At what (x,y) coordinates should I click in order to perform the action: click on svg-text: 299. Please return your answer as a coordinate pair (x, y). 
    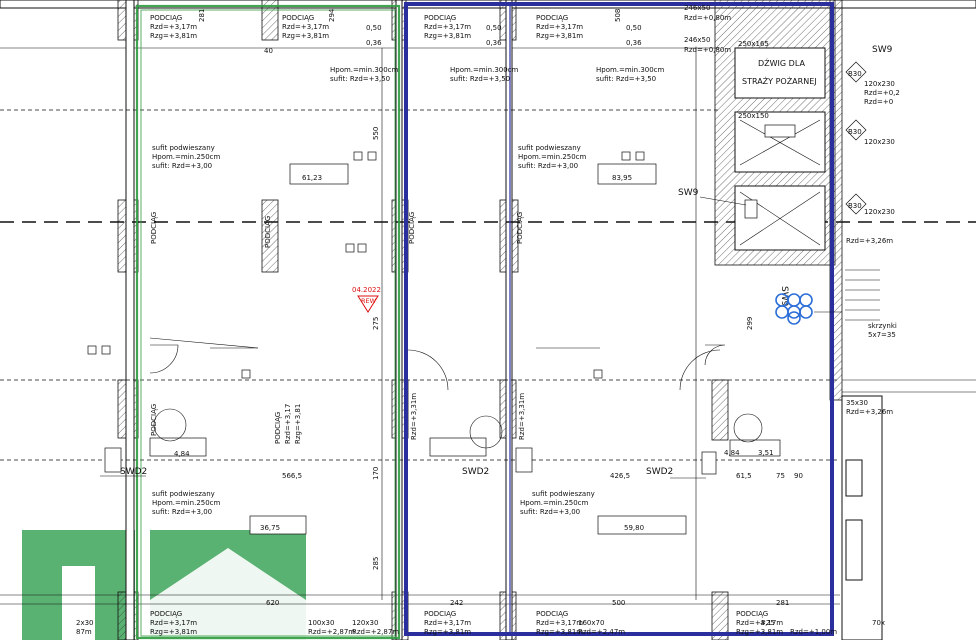
    Looking at the image, I should click on (750, 323).